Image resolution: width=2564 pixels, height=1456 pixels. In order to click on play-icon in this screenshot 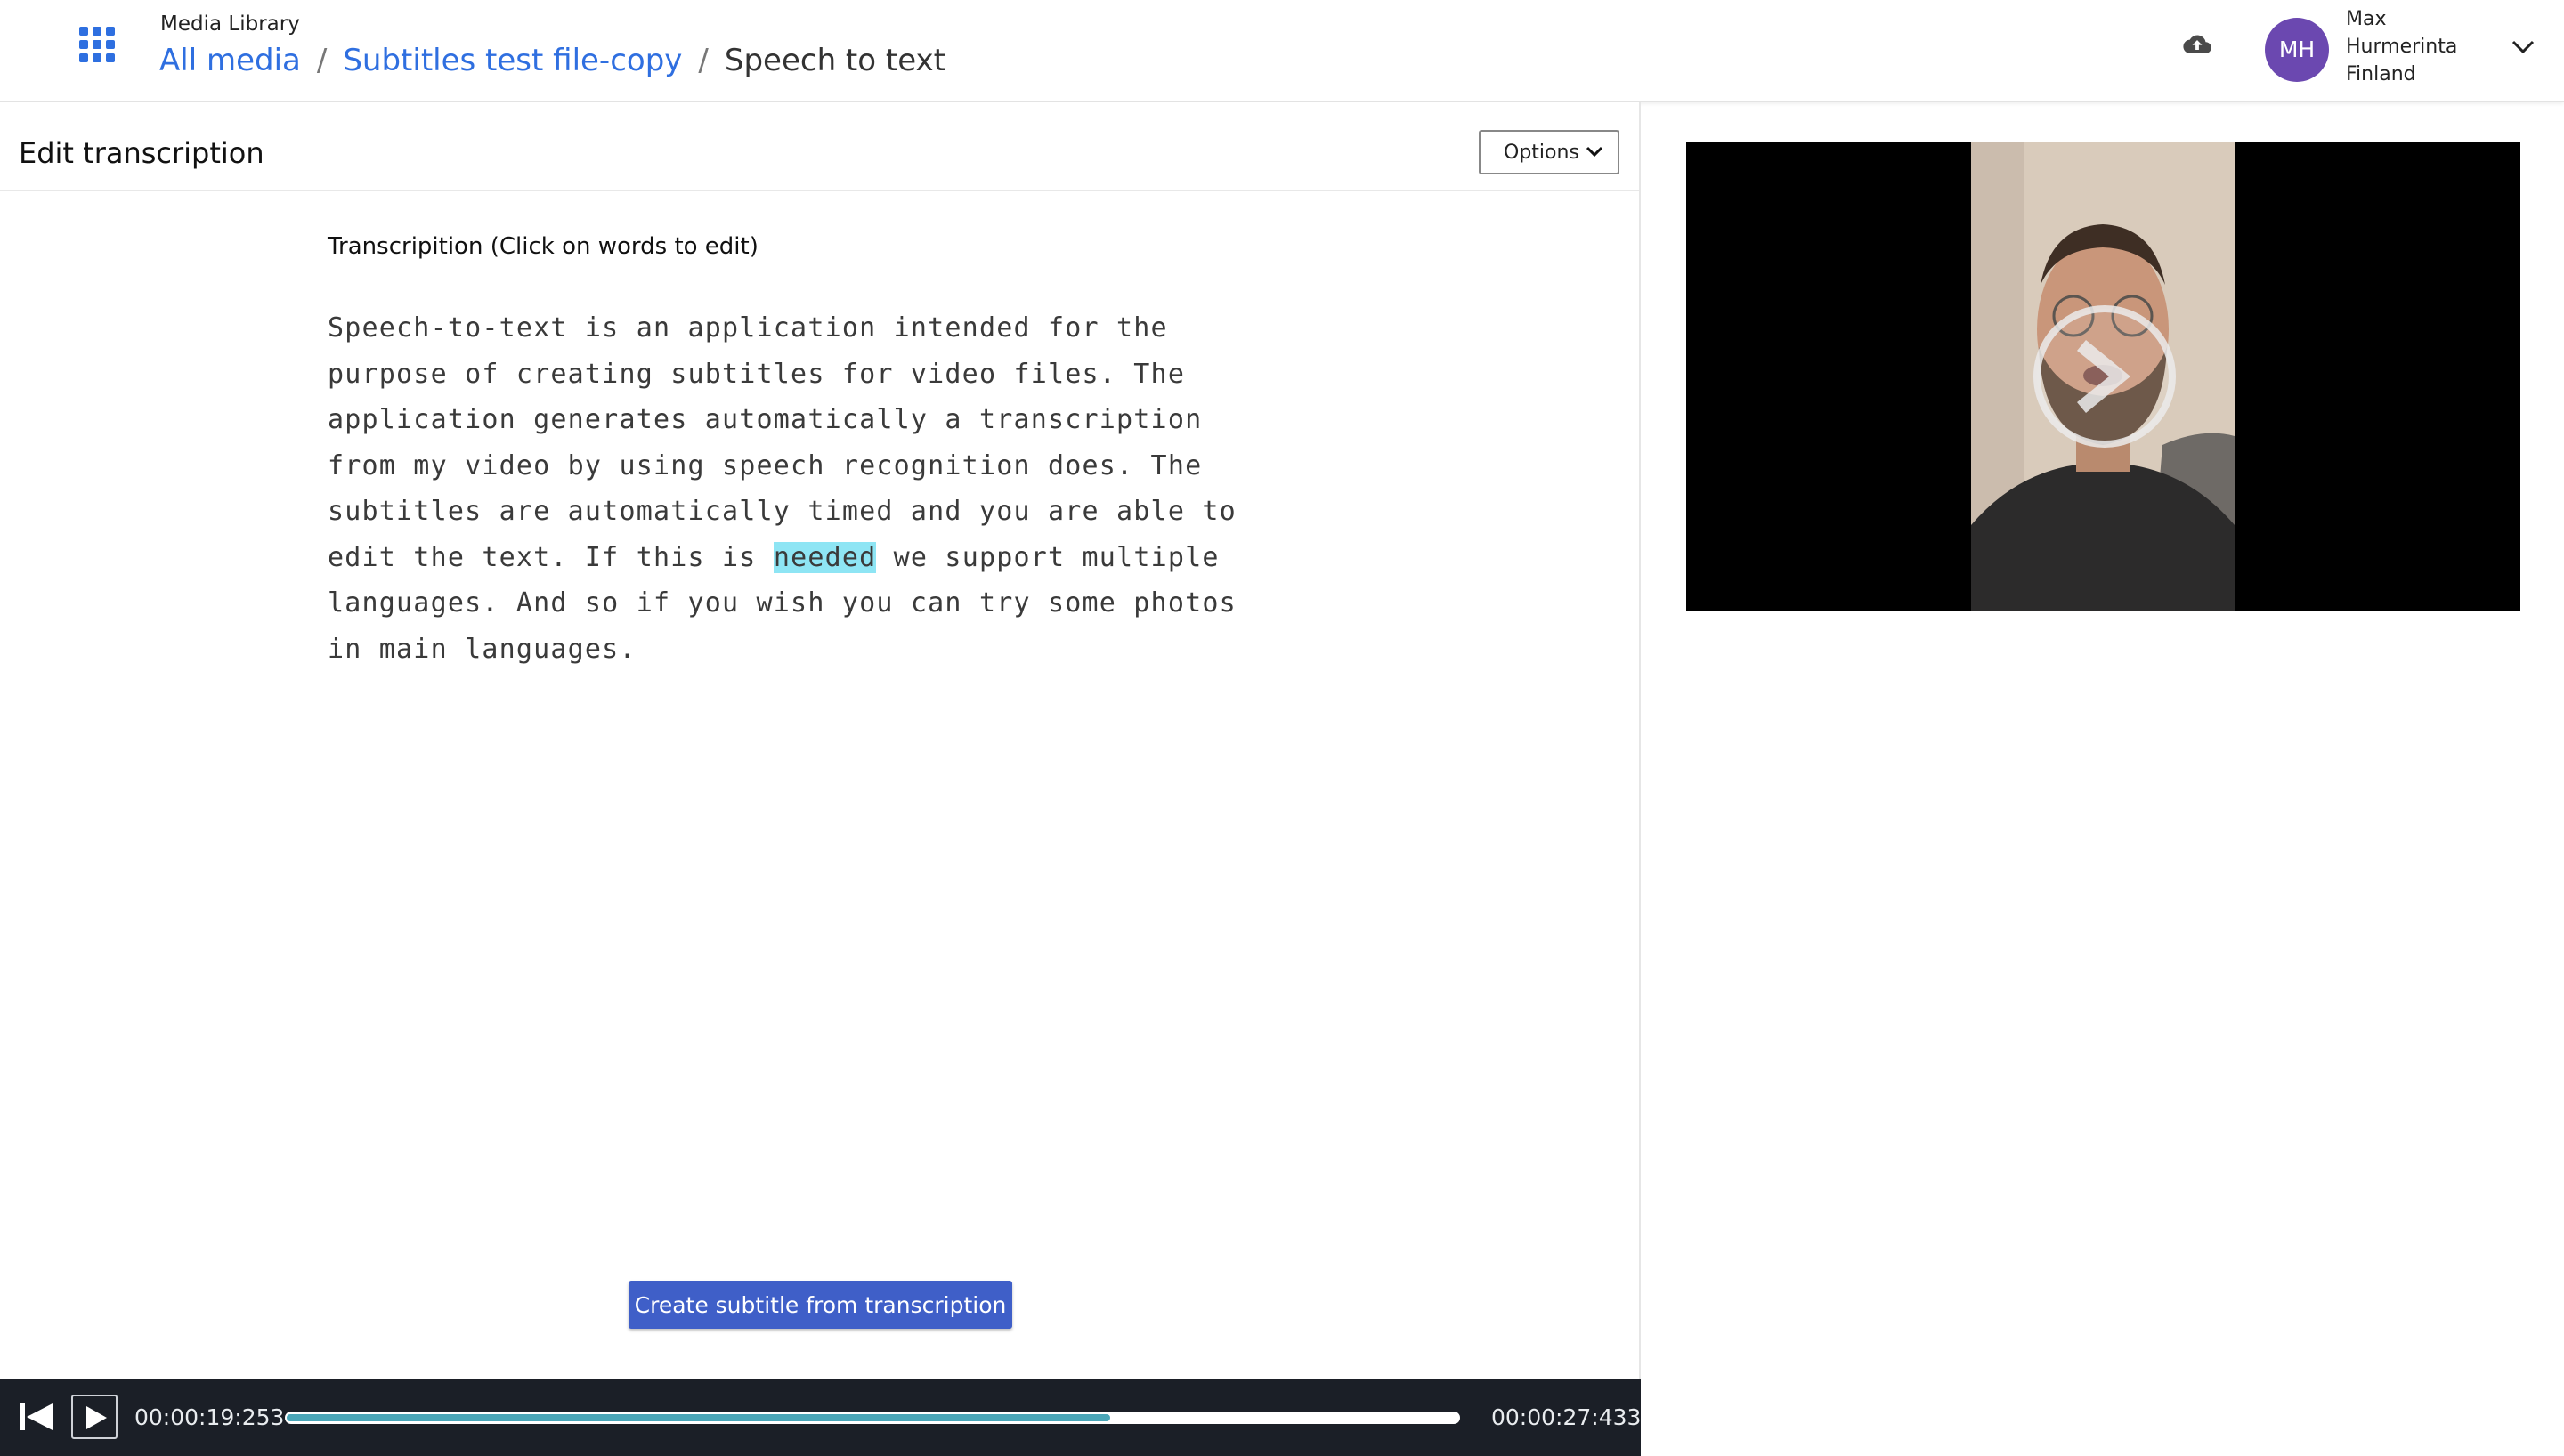, I will do `click(96, 1417)`.